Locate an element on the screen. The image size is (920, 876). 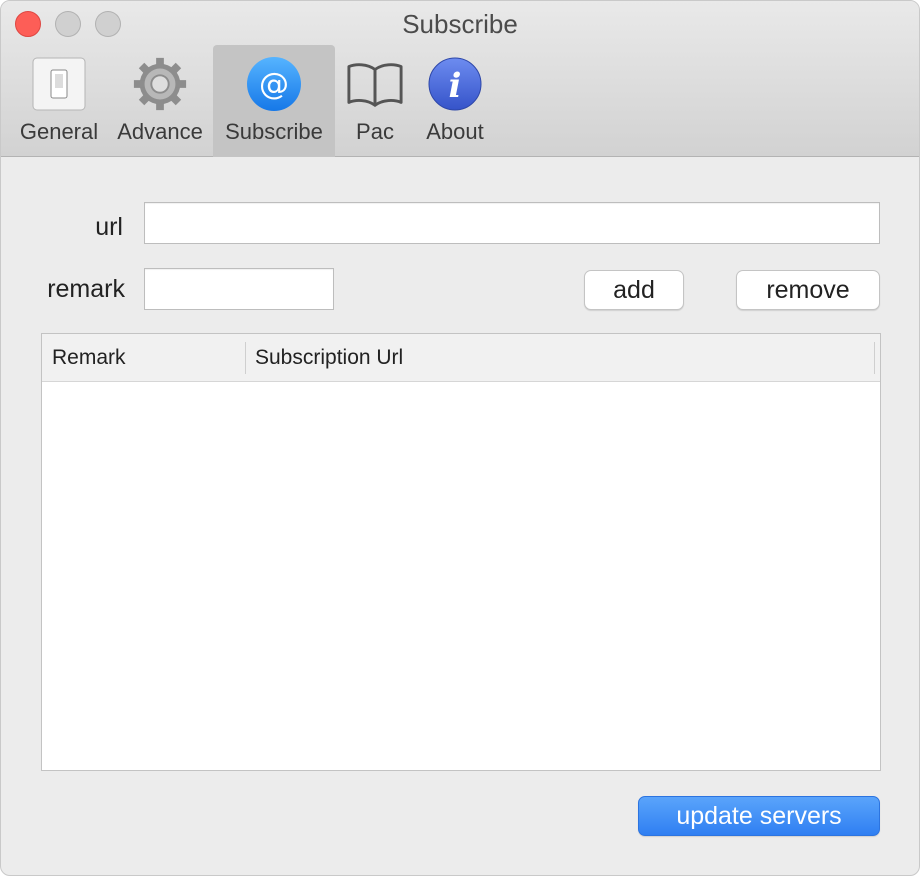
add-button: add is located at coordinates (634, 290).